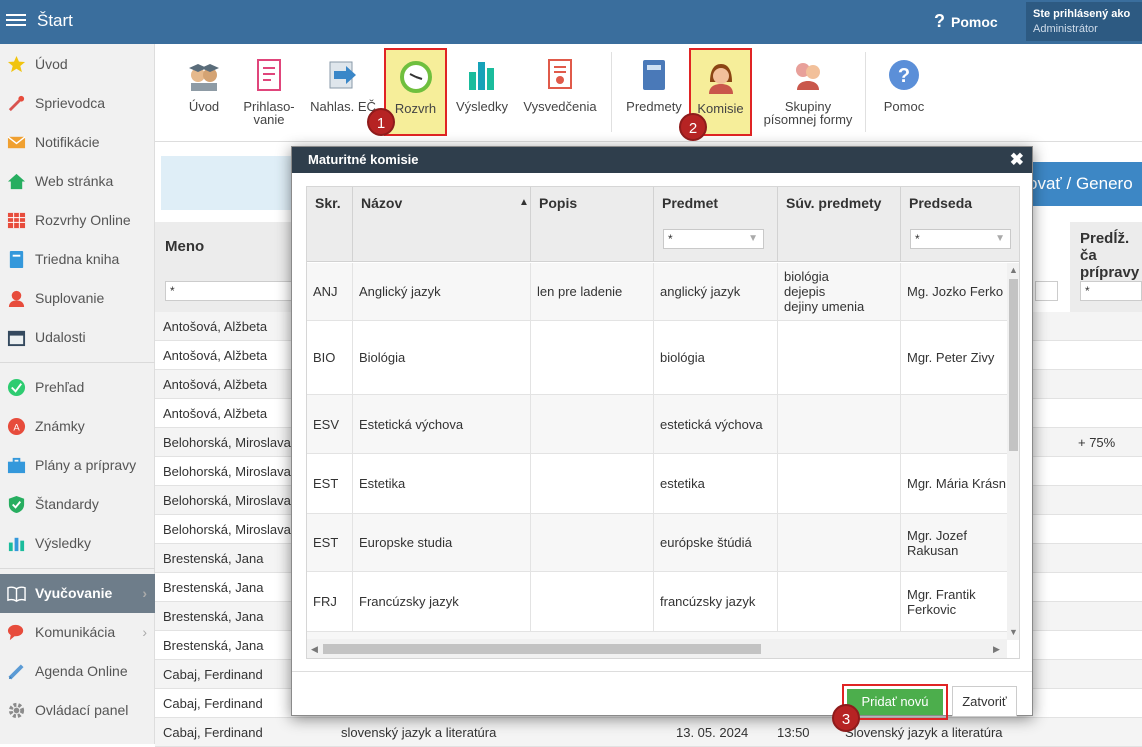 This screenshot has width=1142, height=747. Describe the element at coordinates (1013, 632) in the screenshot. I see `scroll-down-icon: ▼` at that location.